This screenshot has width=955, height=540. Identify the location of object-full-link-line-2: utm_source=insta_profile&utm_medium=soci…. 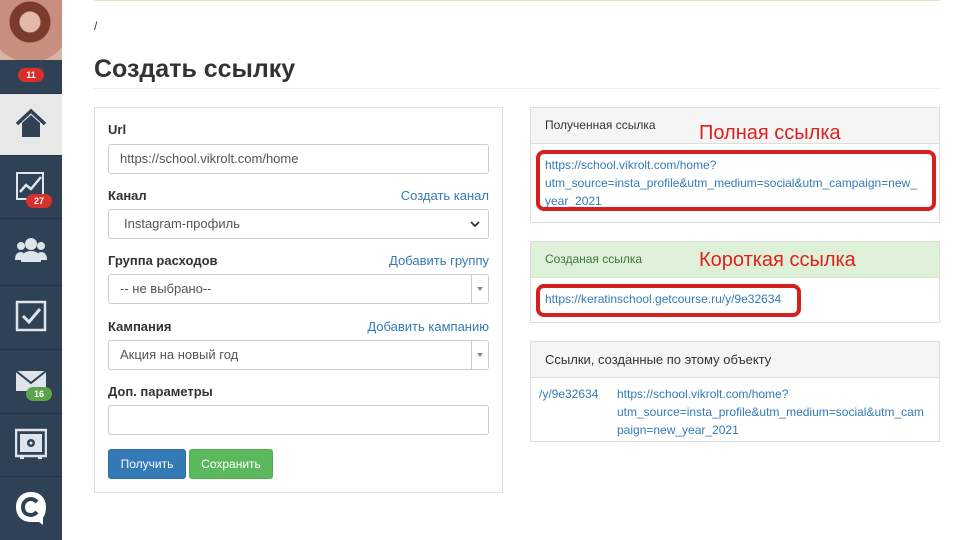
(770, 412).